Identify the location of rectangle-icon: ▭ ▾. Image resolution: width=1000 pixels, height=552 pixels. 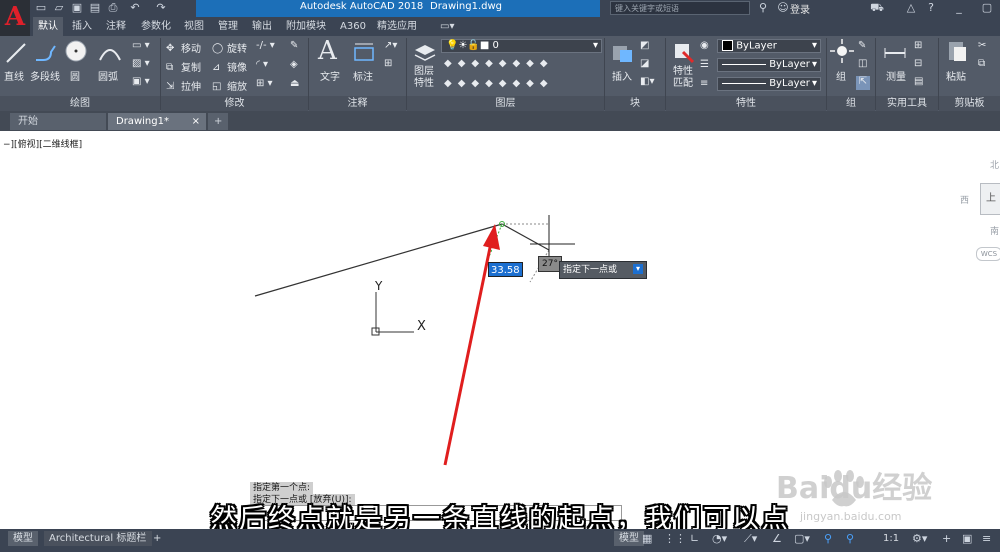
(141, 45).